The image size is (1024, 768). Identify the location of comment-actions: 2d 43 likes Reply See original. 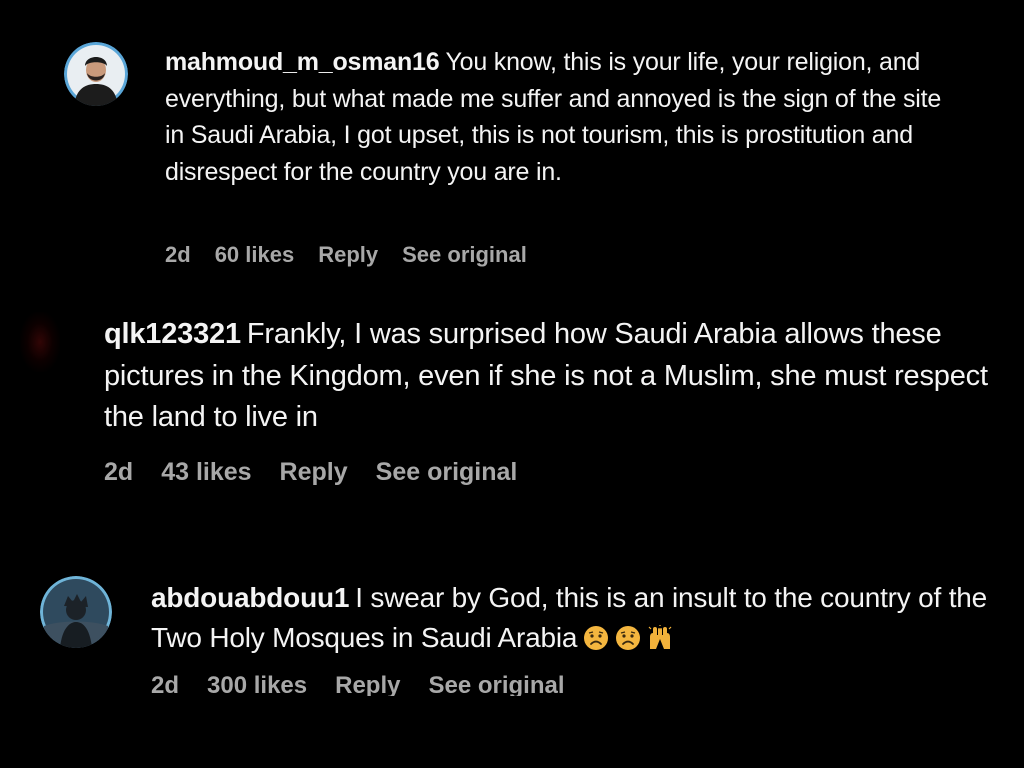
(324, 472).